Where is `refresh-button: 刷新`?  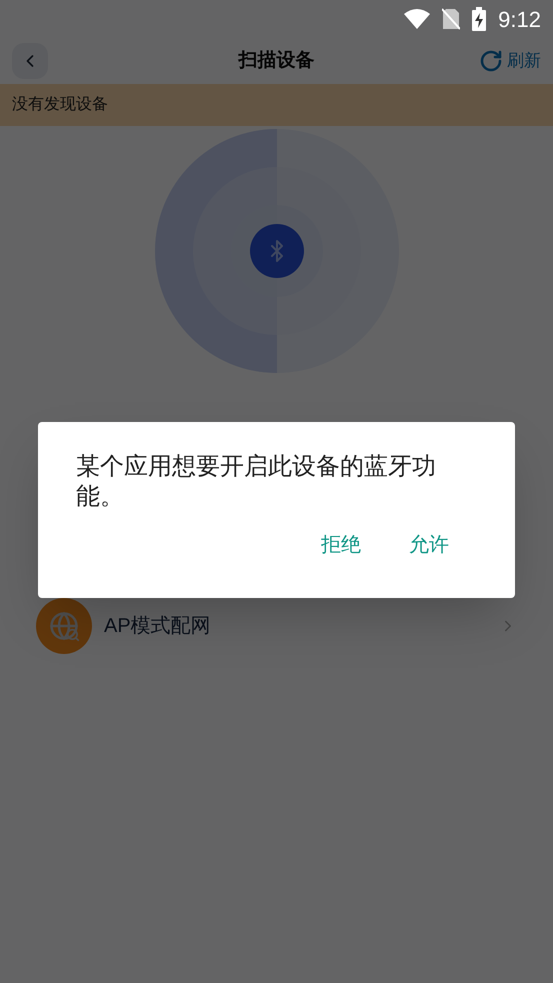 refresh-button: 刷新 is located at coordinates (510, 61).